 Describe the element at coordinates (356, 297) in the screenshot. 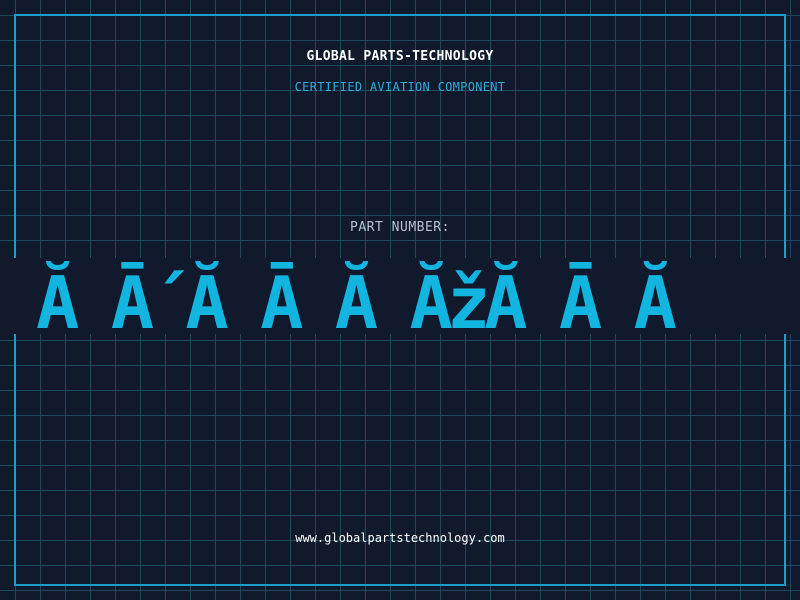

I see `part-number-value: Ă Ā´Ă Ā Ă ĂžĂ Ā Ă` at that location.